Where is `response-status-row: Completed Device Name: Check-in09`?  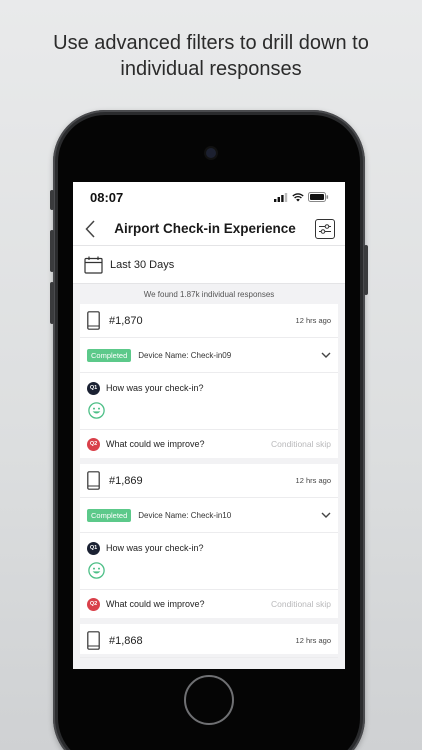
response-status-row: Completed Device Name: Check-in09 is located at coordinates (209, 355).